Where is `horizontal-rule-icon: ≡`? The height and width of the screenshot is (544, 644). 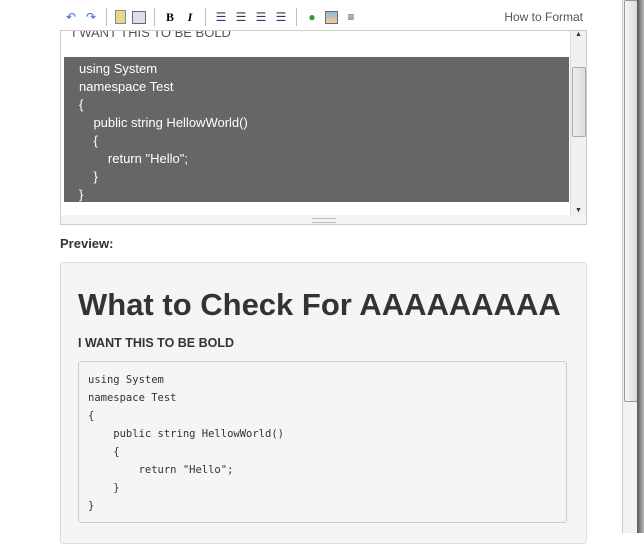
horizontal-rule-icon: ≡ is located at coordinates (351, 17).